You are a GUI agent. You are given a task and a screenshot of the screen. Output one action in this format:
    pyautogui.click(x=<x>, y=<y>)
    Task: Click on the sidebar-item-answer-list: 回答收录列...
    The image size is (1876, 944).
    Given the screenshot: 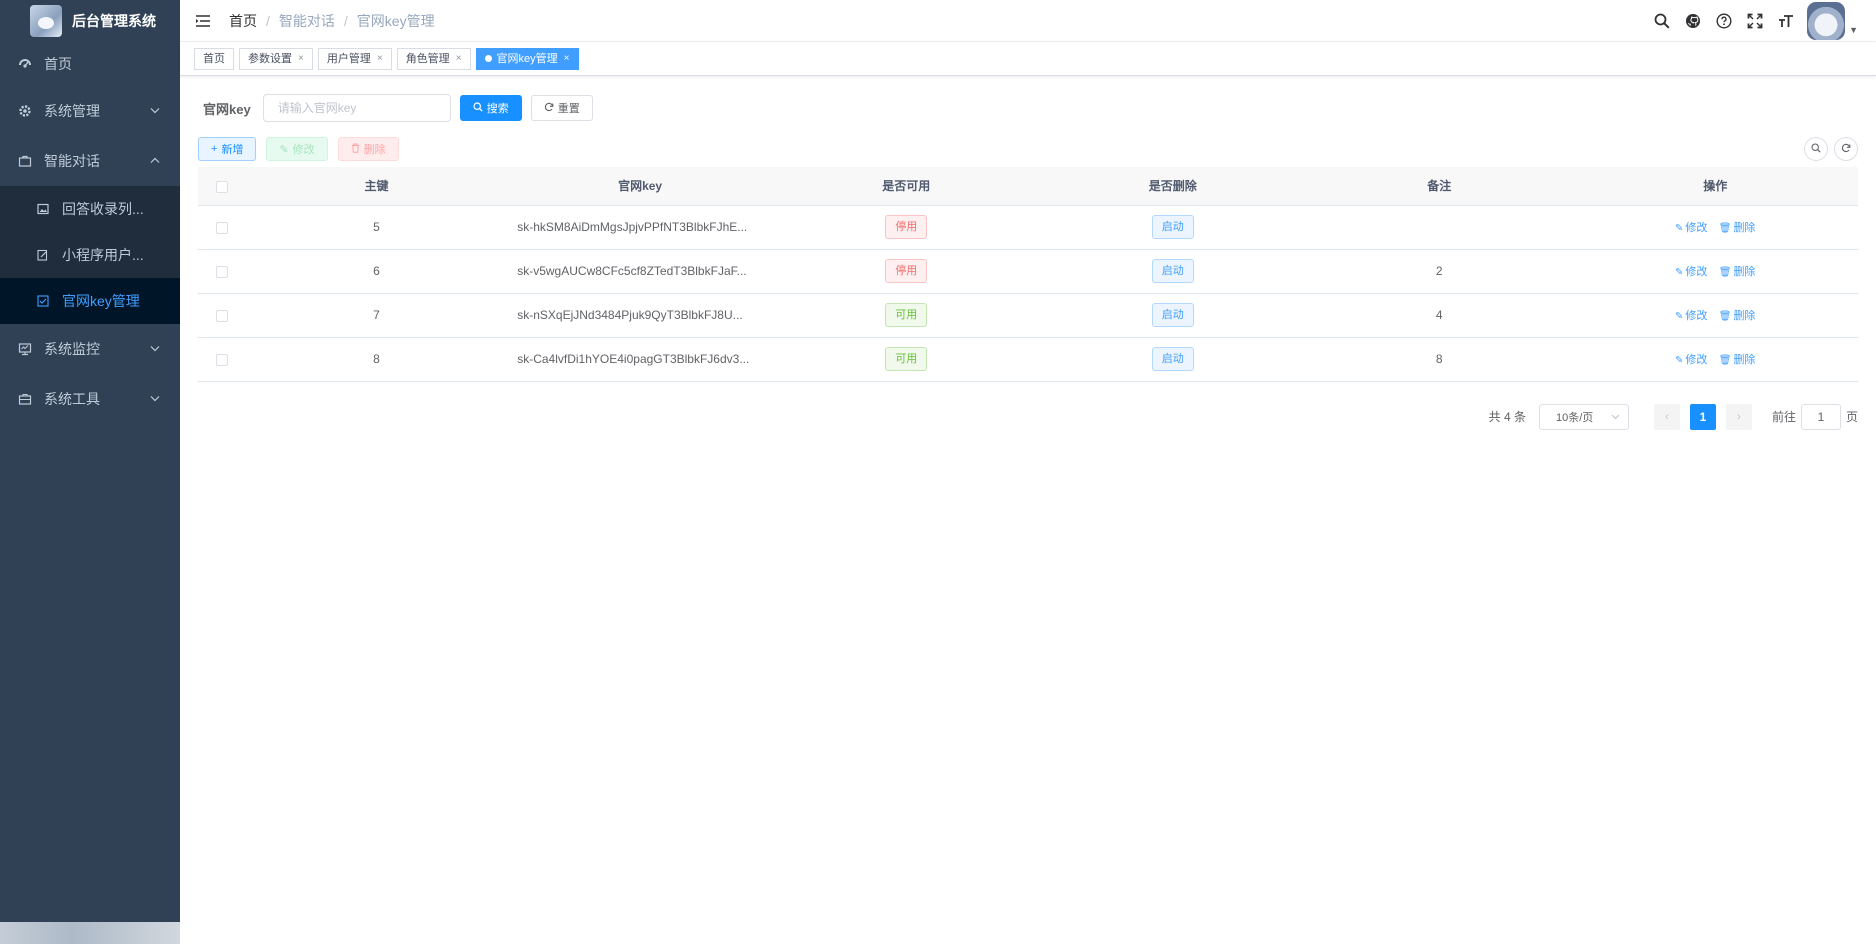 What is the action you would take?
    pyautogui.click(x=90, y=209)
    